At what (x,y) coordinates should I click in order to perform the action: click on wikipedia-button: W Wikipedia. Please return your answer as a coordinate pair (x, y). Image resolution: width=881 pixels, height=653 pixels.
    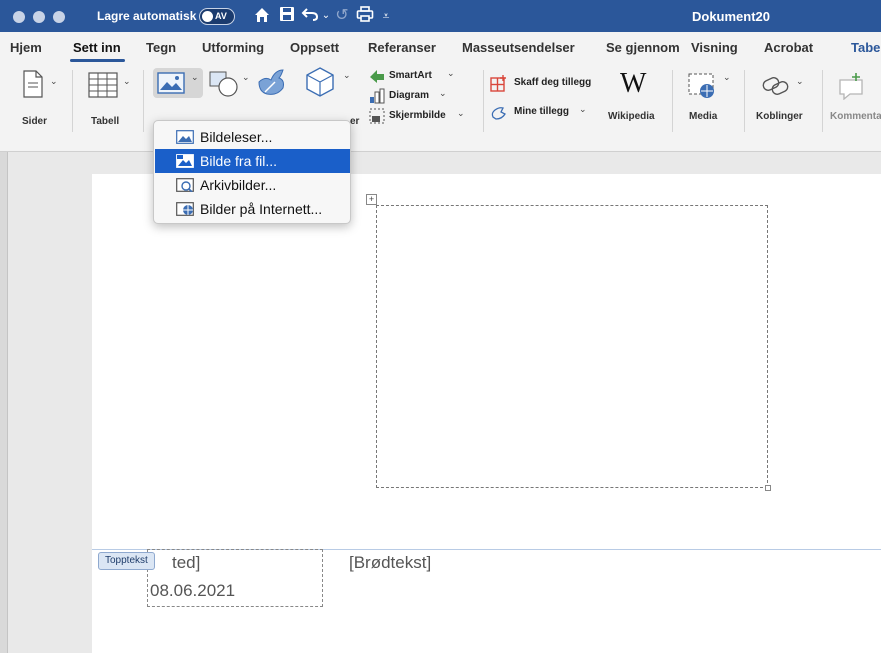
    Looking at the image, I should click on (635, 98).